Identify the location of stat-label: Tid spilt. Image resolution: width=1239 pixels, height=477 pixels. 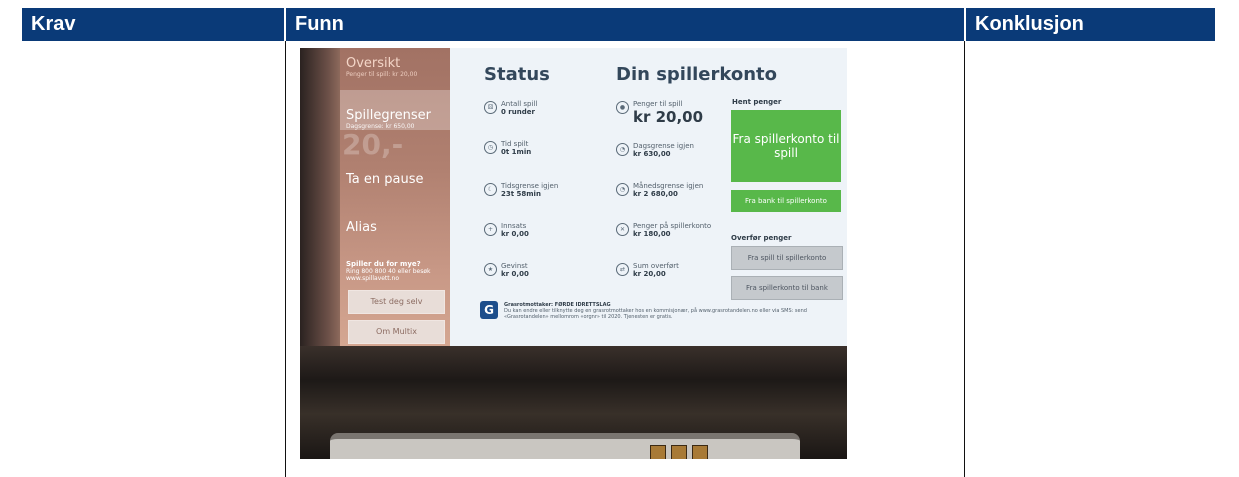
(515, 144).